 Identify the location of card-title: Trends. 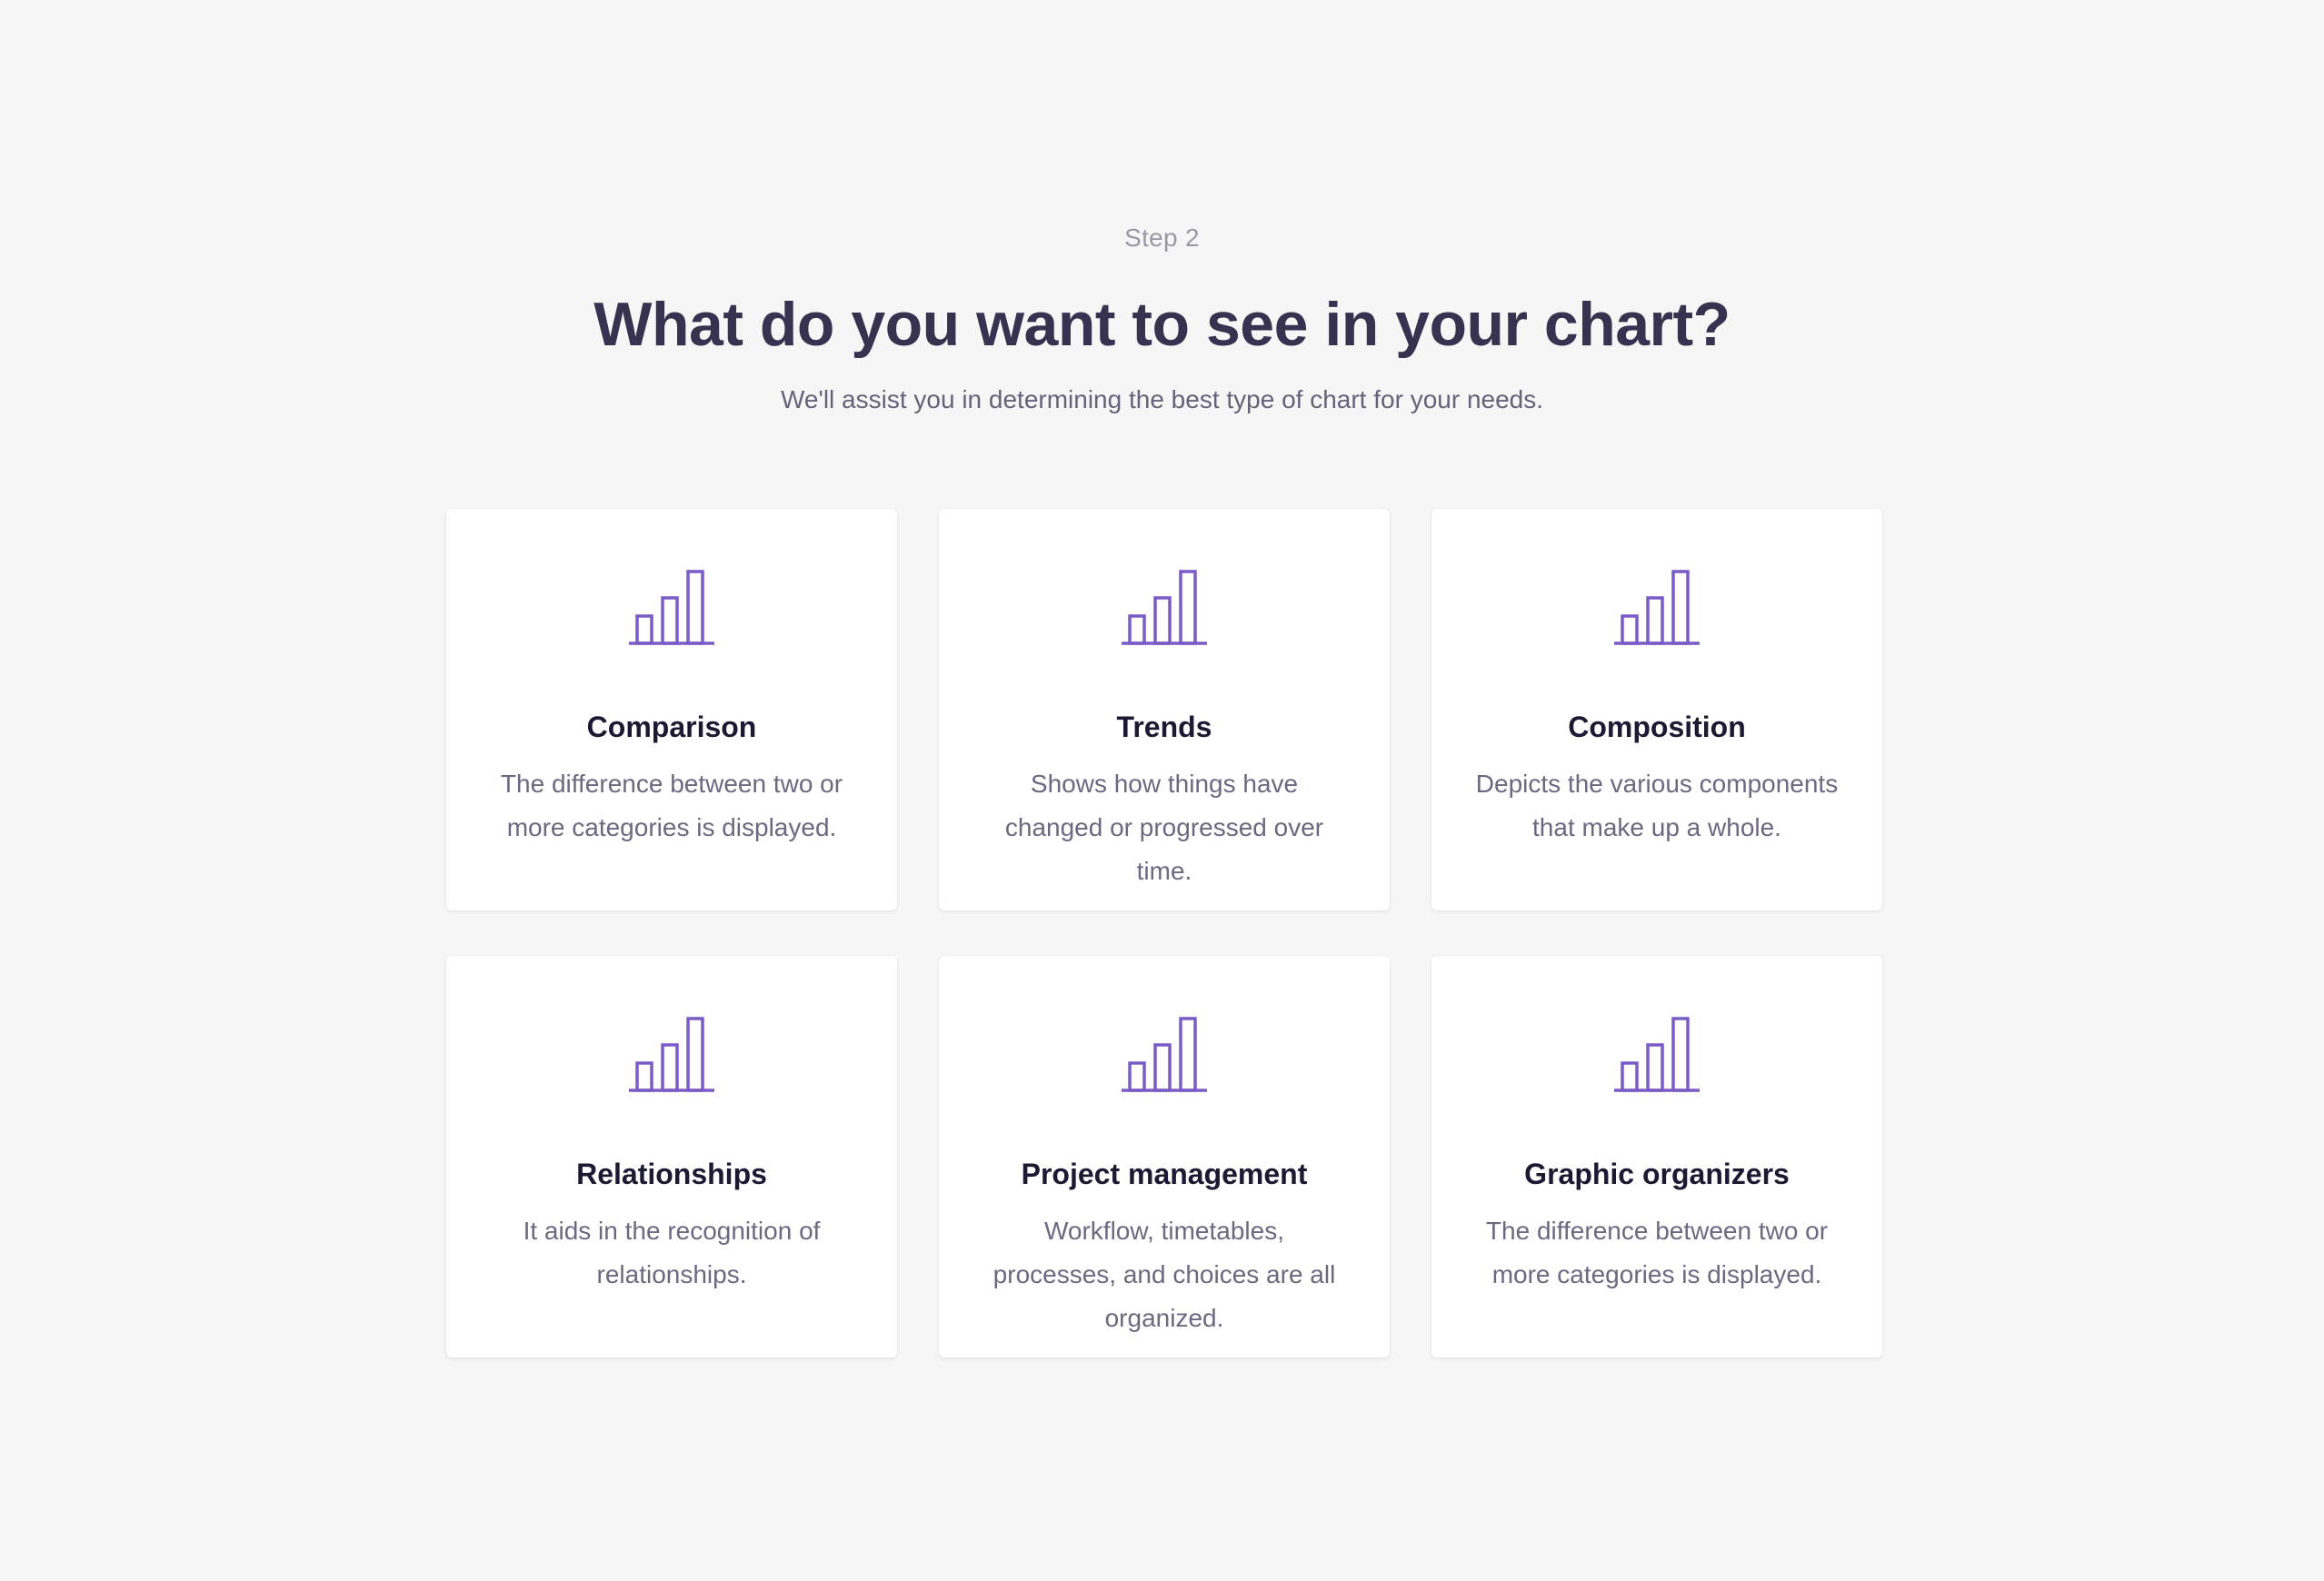
(1164, 727).